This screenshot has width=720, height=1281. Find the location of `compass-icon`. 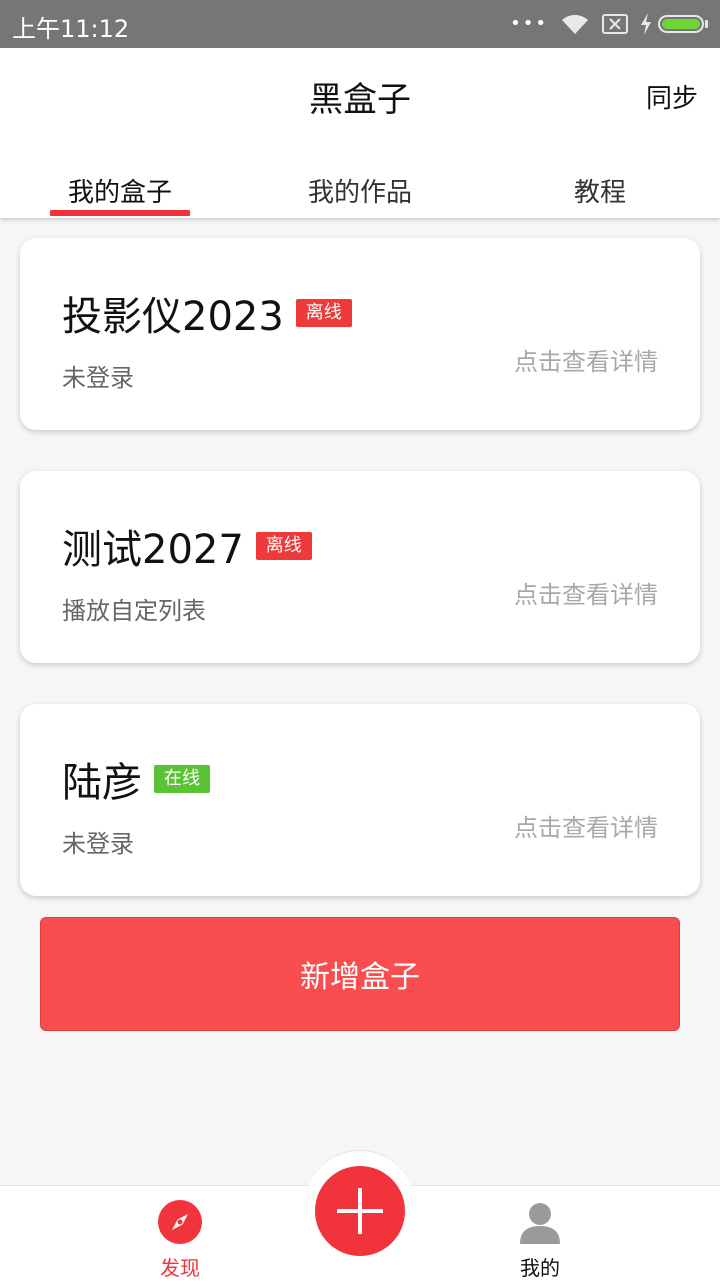

compass-icon is located at coordinates (180, 1222).